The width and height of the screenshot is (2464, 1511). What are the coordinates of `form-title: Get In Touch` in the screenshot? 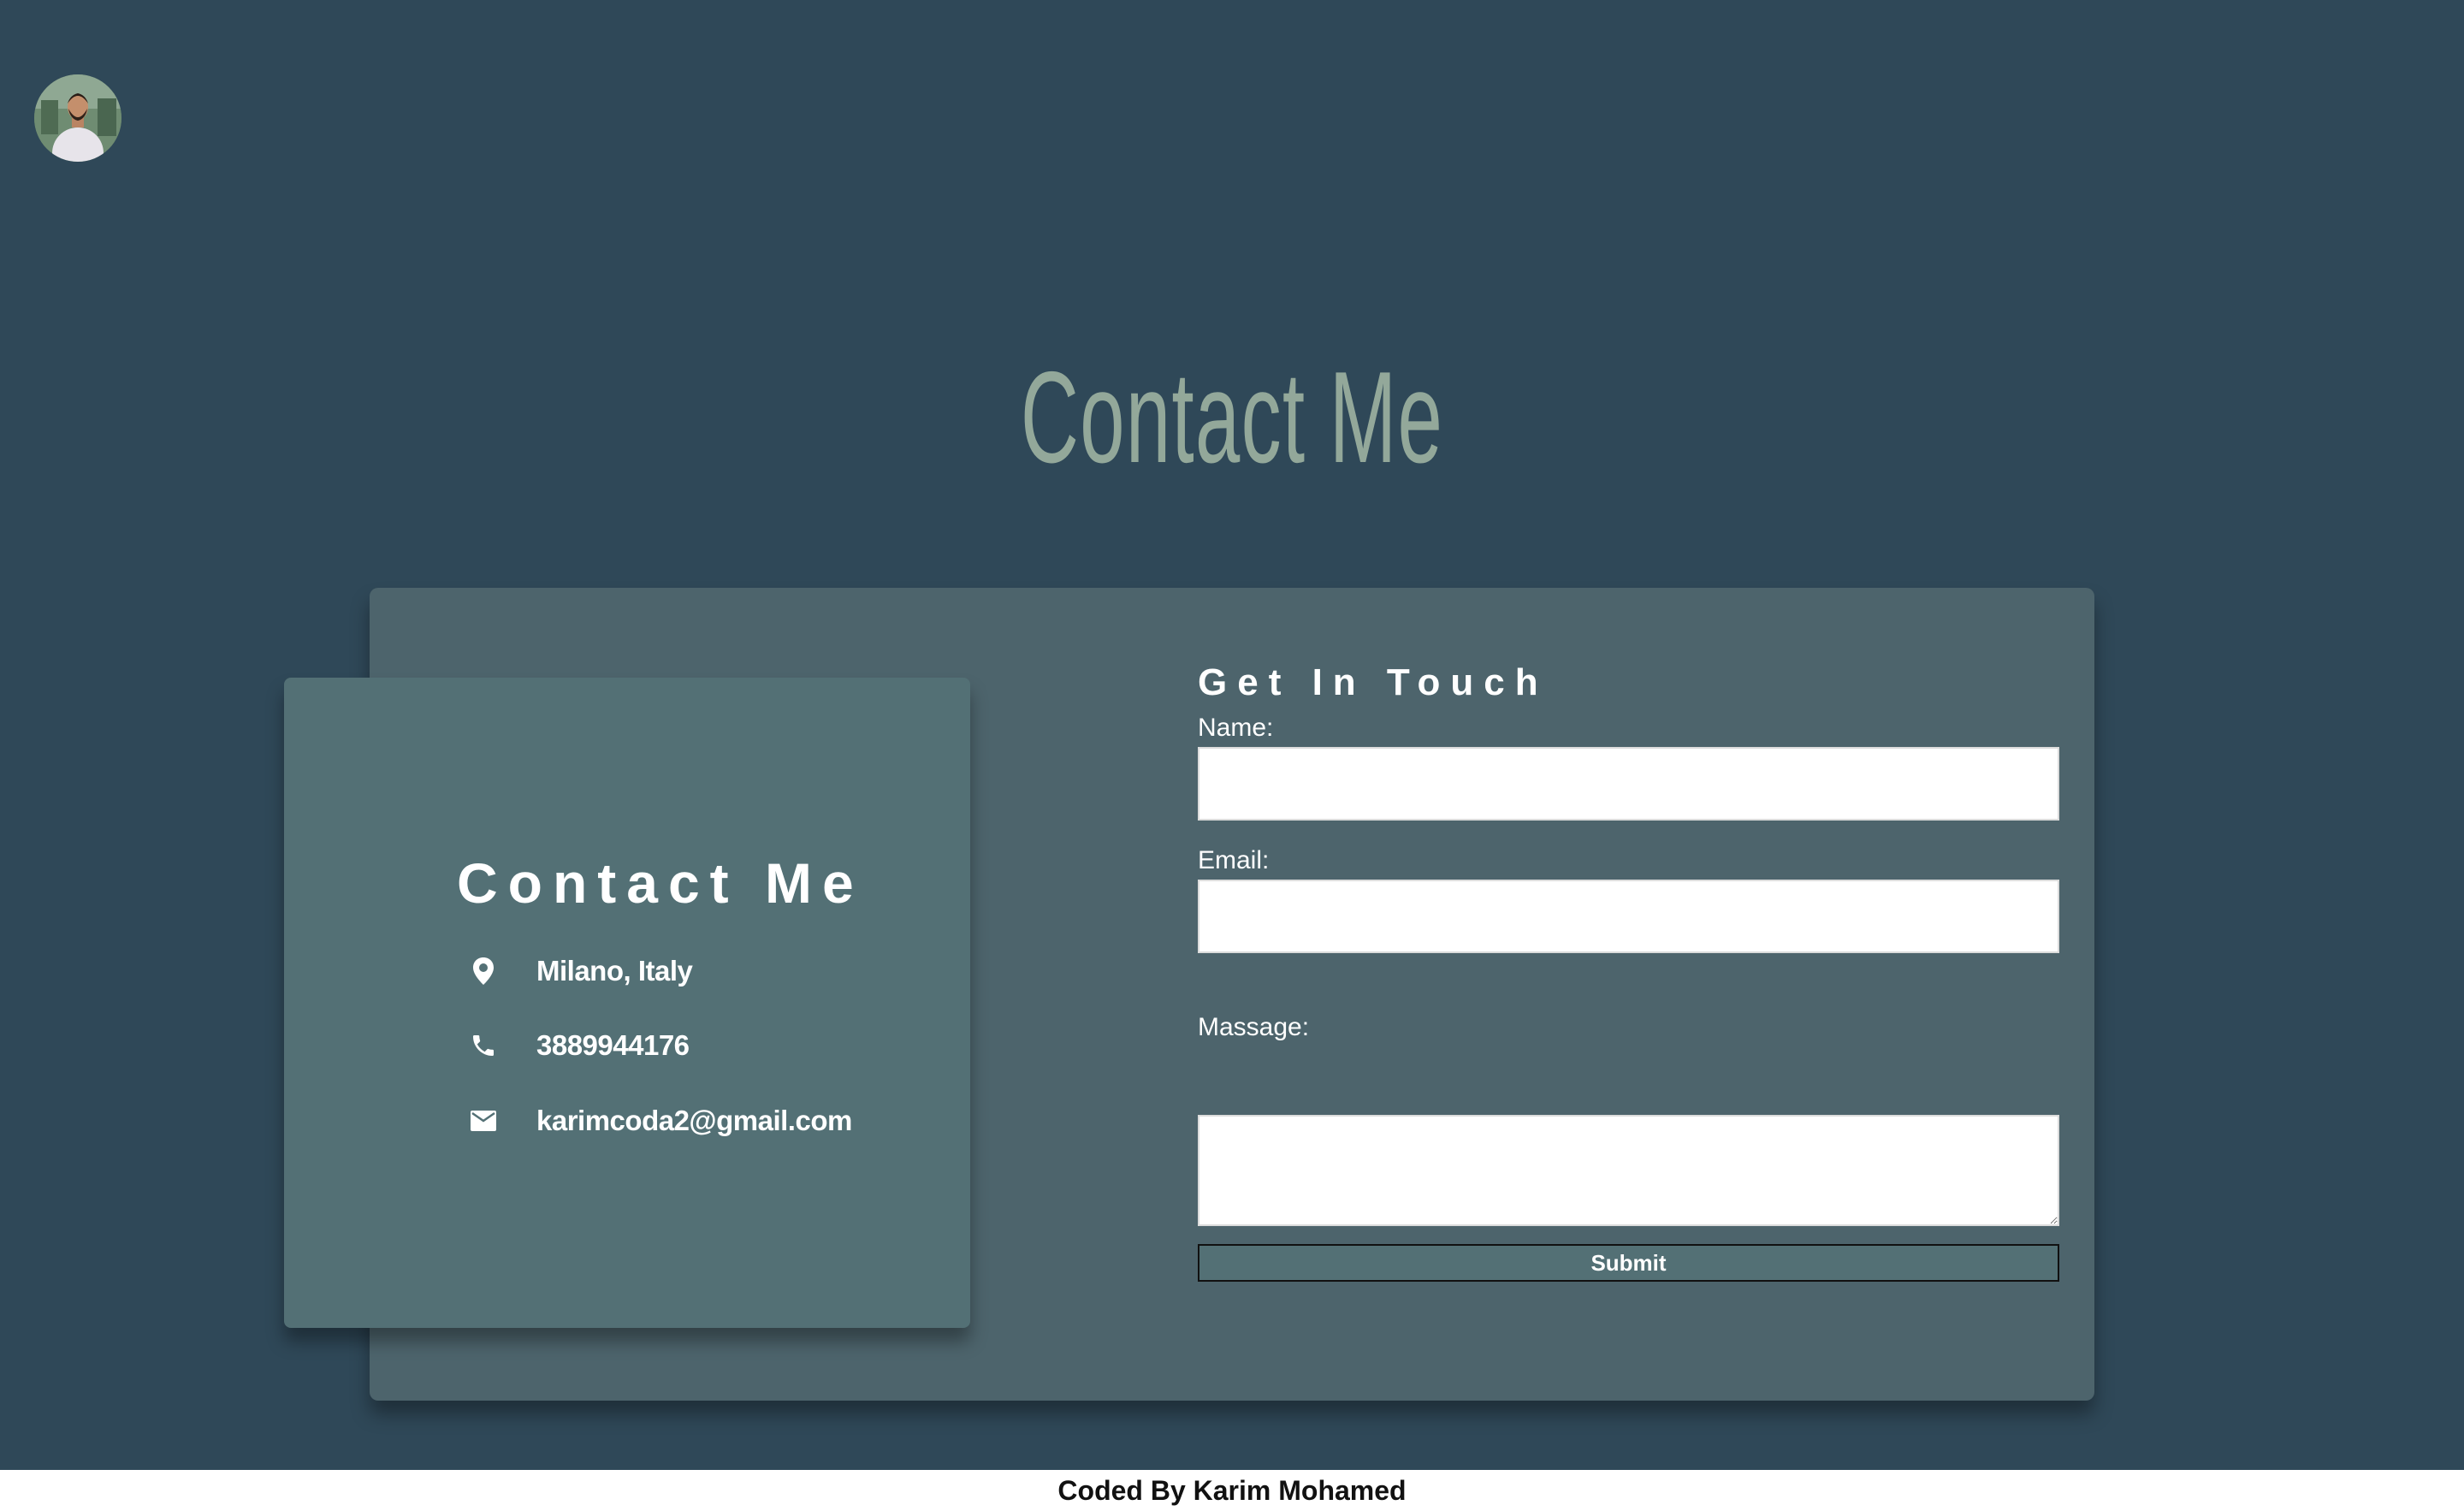 It's located at (1373, 682).